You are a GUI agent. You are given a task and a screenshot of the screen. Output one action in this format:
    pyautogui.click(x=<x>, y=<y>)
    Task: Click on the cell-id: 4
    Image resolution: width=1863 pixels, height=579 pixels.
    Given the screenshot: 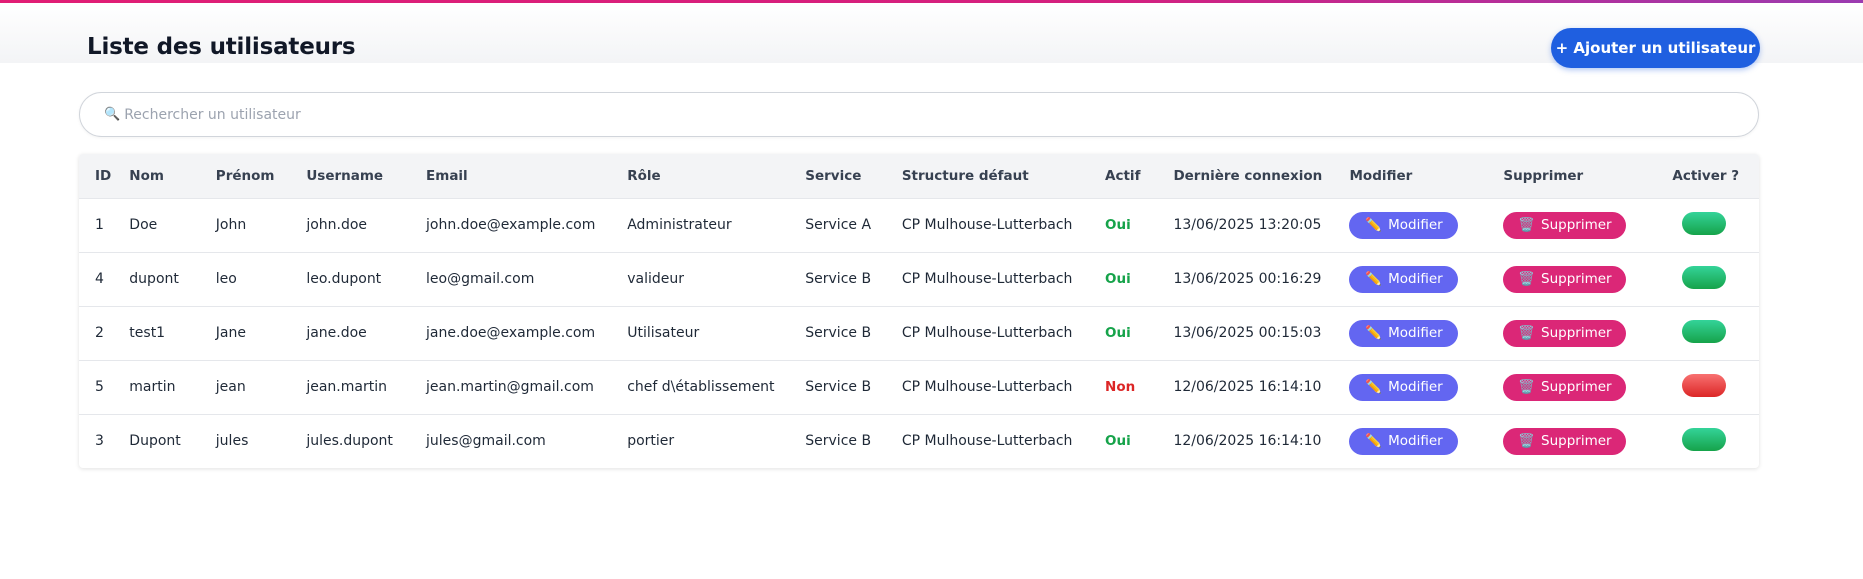 What is the action you would take?
    pyautogui.click(x=99, y=279)
    